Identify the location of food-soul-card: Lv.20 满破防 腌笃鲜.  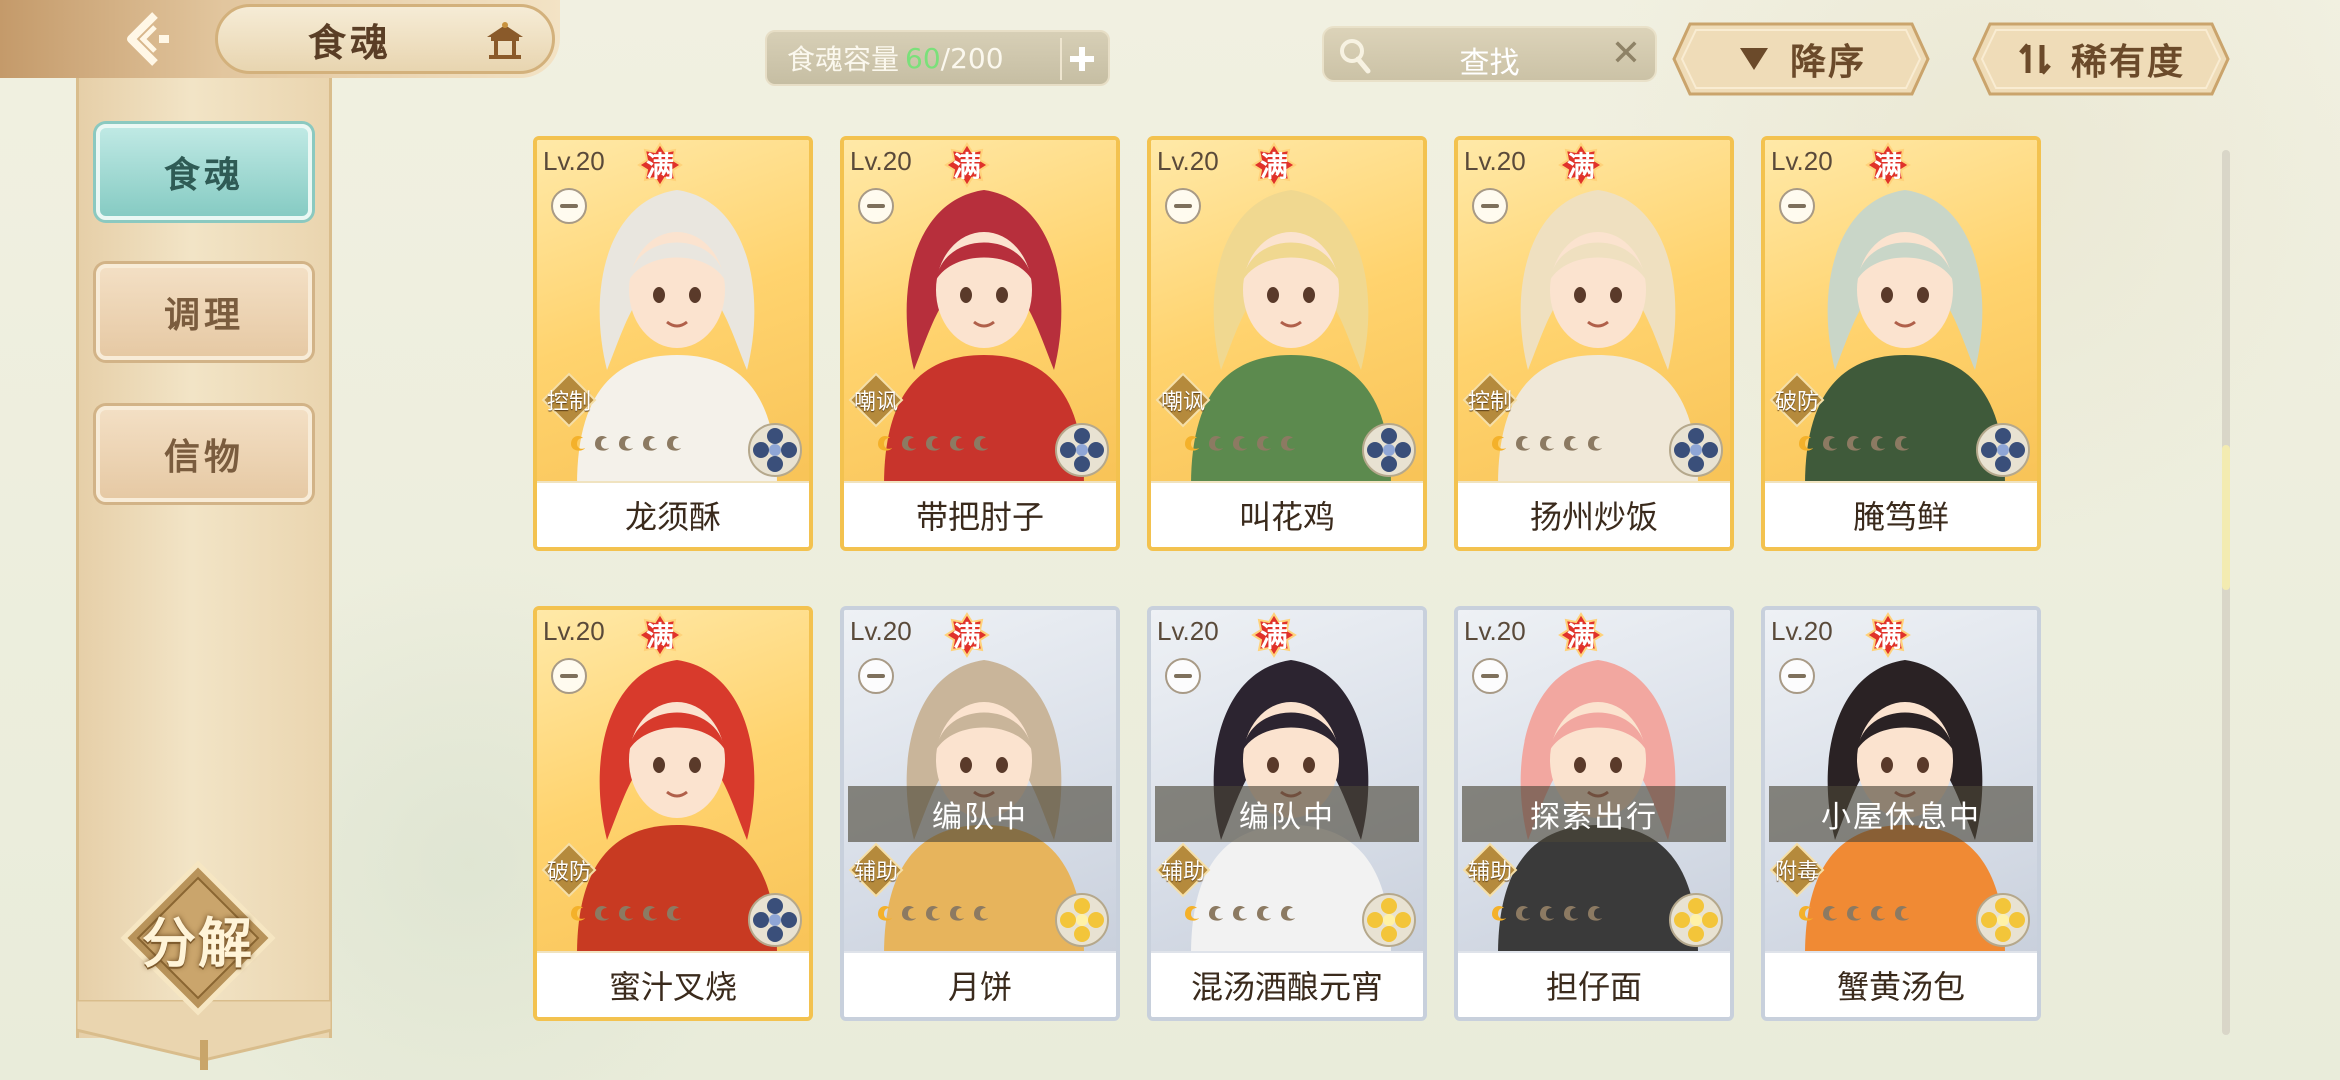
(1901, 343).